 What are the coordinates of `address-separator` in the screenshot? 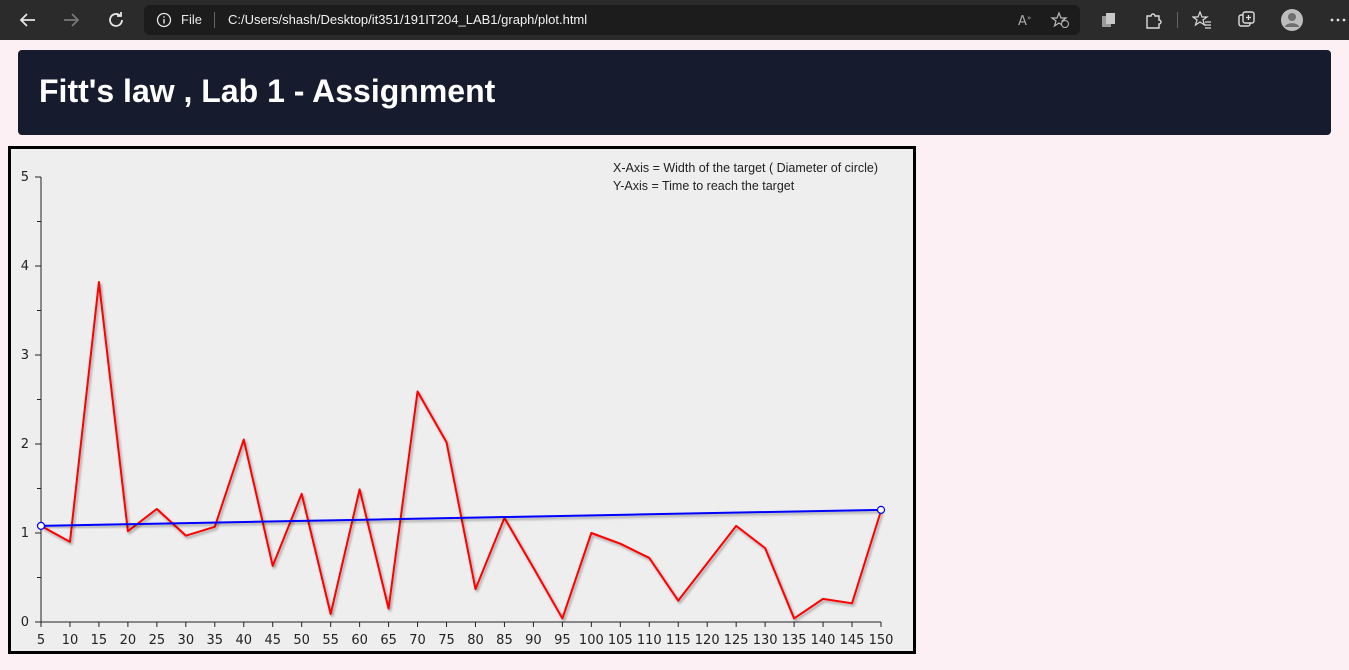 It's located at (214, 20).